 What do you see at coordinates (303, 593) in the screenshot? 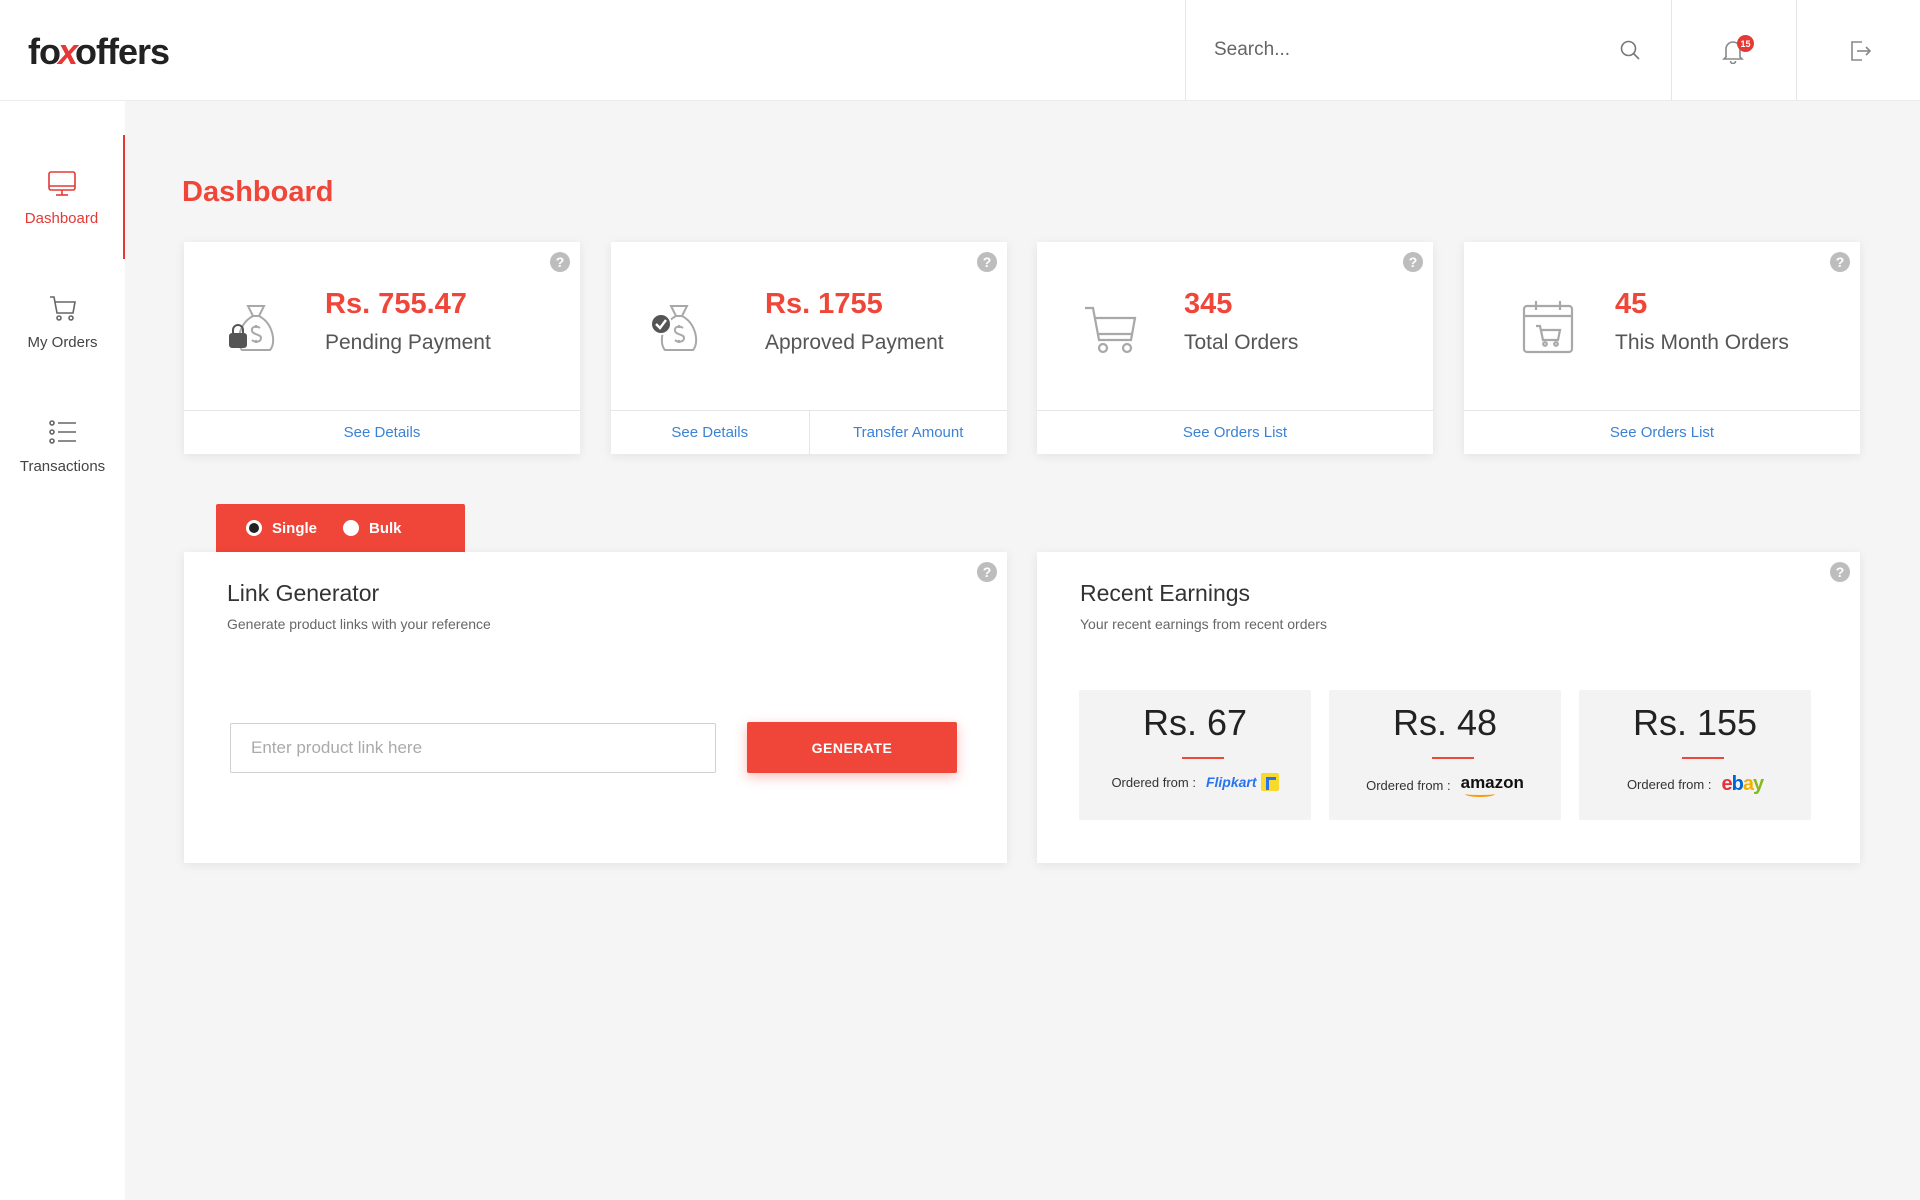
I see `link-generator-title: Link Generator` at bounding box center [303, 593].